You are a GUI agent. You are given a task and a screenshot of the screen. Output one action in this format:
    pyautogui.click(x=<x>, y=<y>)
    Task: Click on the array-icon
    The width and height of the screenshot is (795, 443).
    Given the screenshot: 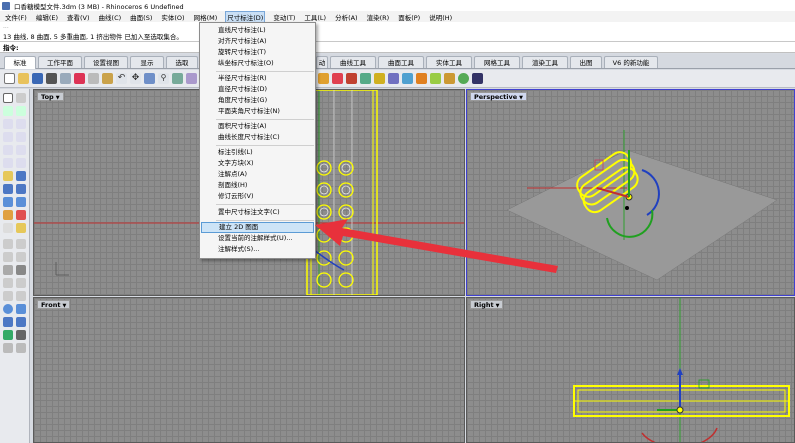 What is the action you would take?
    pyautogui.click(x=8, y=322)
    